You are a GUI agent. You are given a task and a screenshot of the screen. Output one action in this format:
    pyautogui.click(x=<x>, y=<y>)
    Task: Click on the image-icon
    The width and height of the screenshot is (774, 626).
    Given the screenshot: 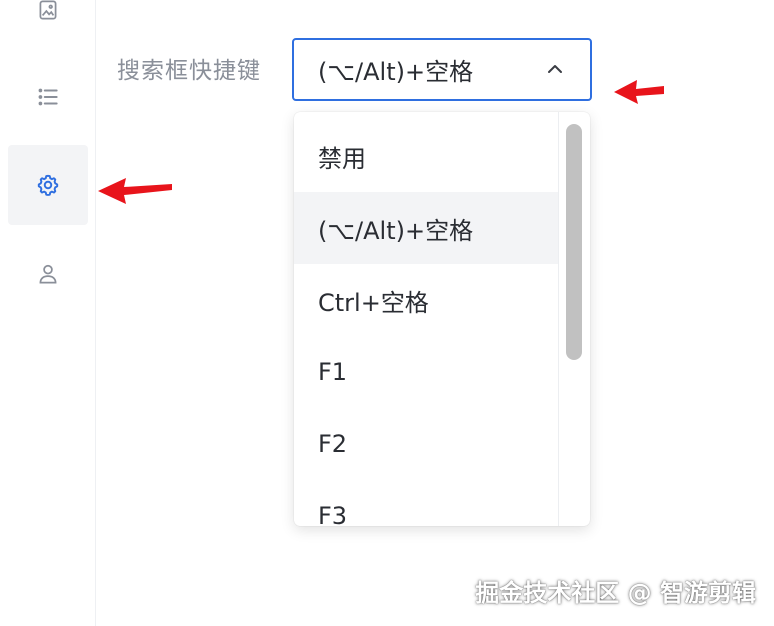 What is the action you would take?
    pyautogui.click(x=48, y=10)
    